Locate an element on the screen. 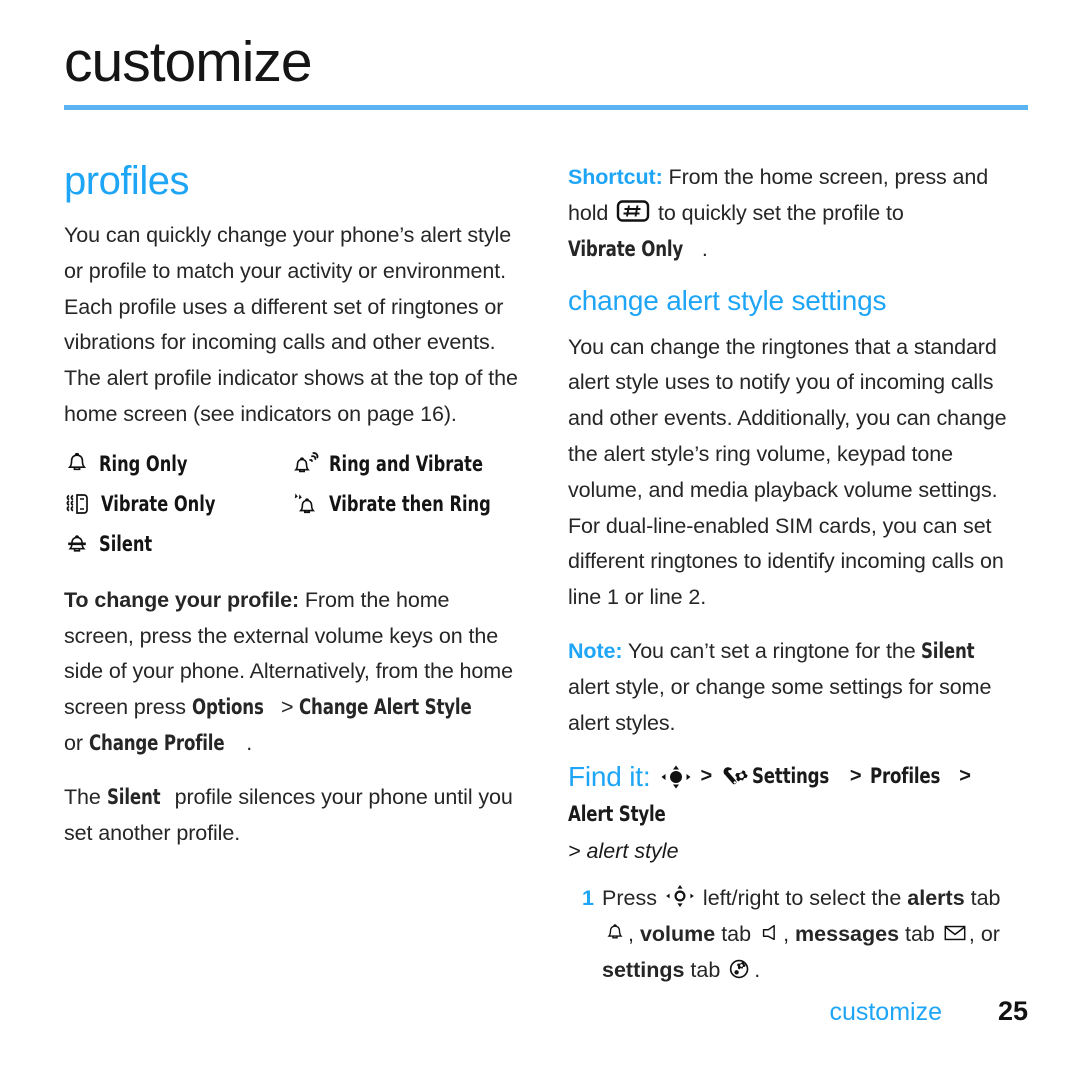 The width and height of the screenshot is (1080, 1080). step-text-7: tab is located at coordinates (920, 933).